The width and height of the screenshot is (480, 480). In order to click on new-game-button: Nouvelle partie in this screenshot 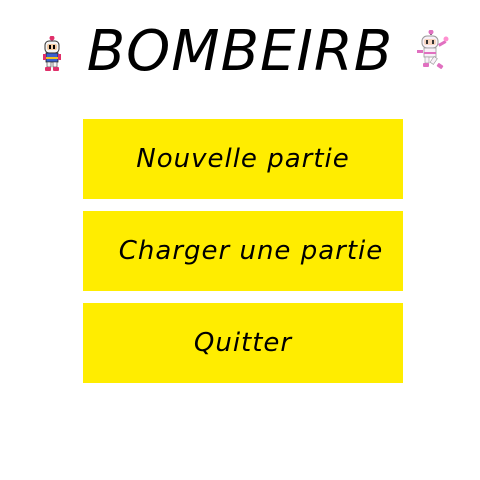, I will do `click(243, 159)`.